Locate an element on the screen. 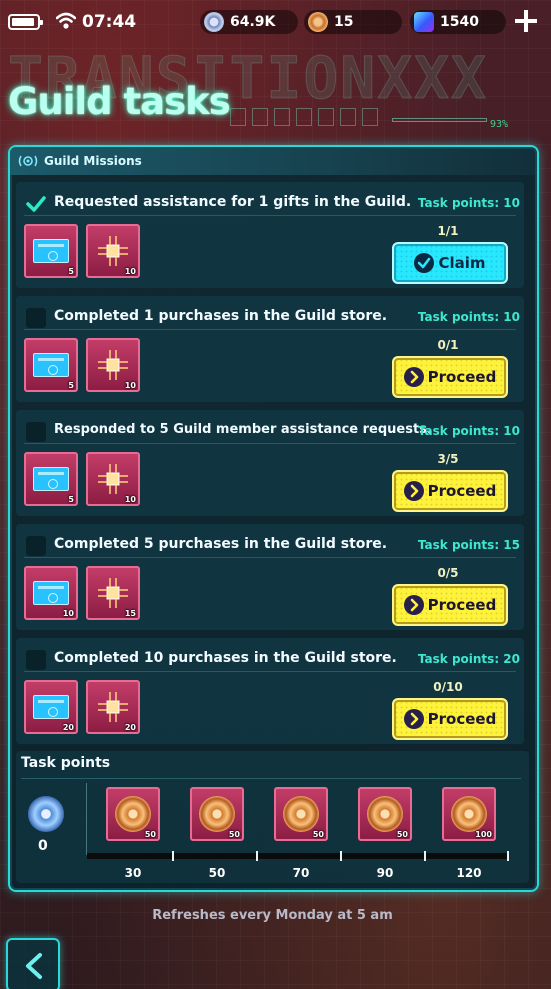 The height and width of the screenshot is (989, 551). gem-icon is located at coordinates (424, 22).